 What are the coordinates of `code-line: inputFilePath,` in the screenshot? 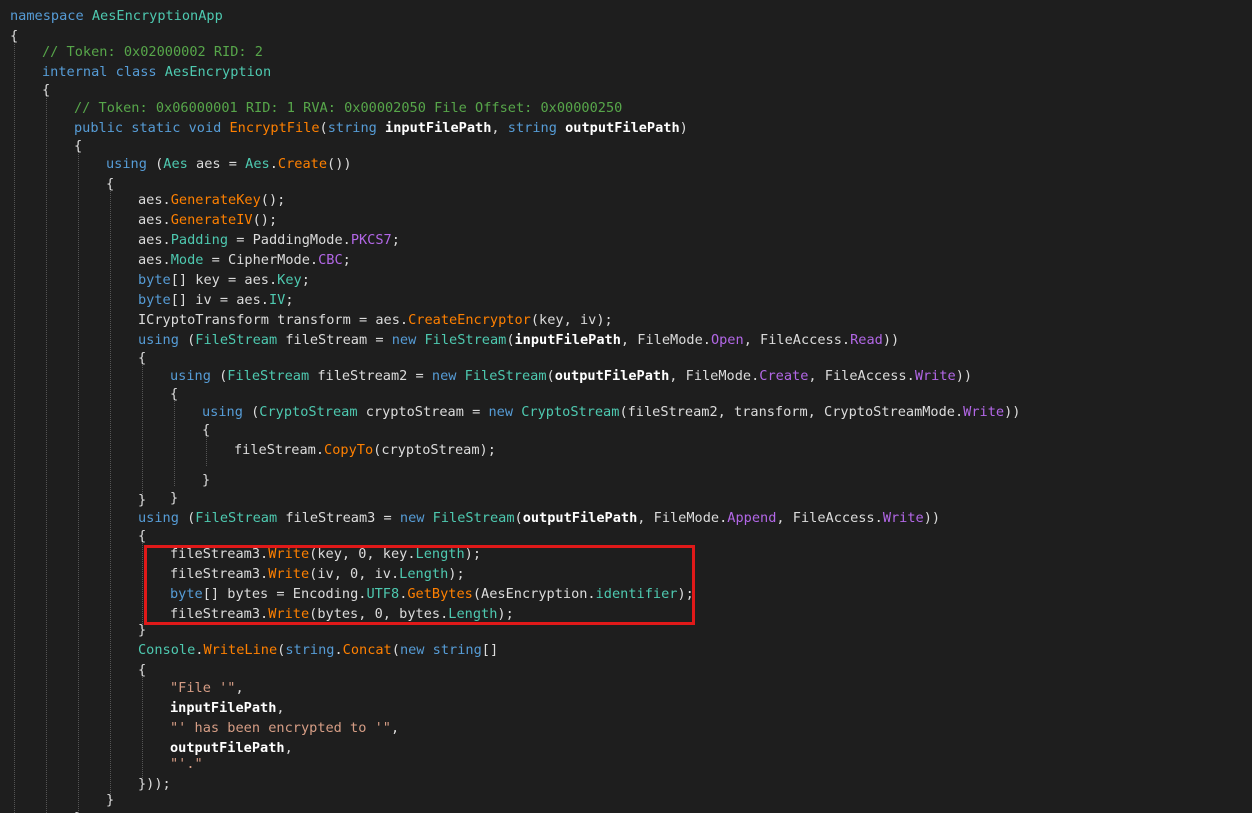 It's located at (227, 708).